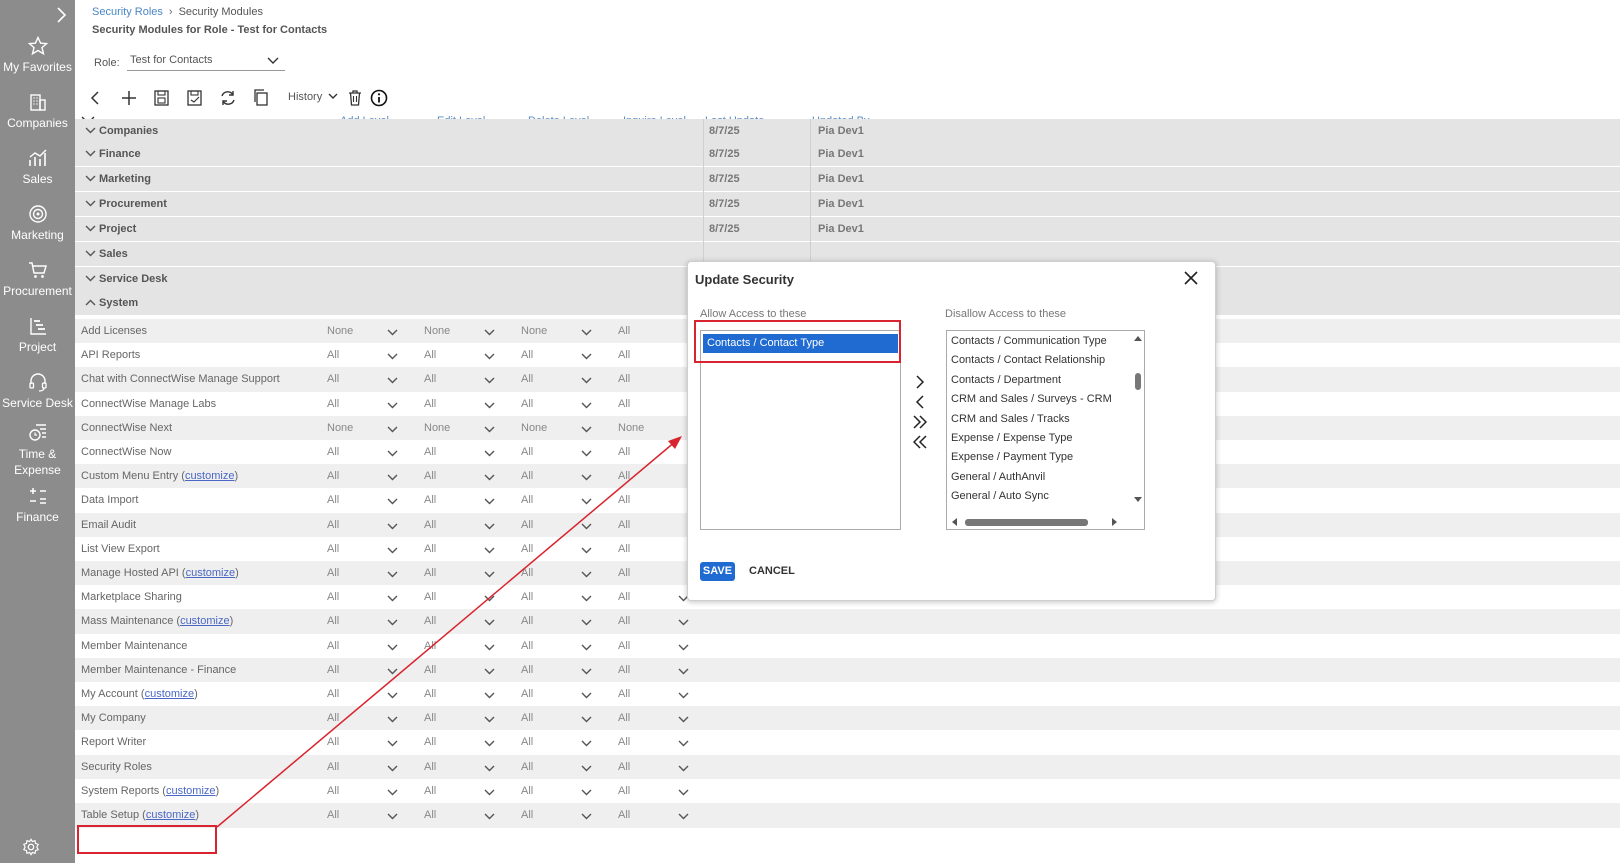 The width and height of the screenshot is (1620, 863). Describe the element at coordinates (228, 98) in the screenshot. I see `refresh-icon` at that location.